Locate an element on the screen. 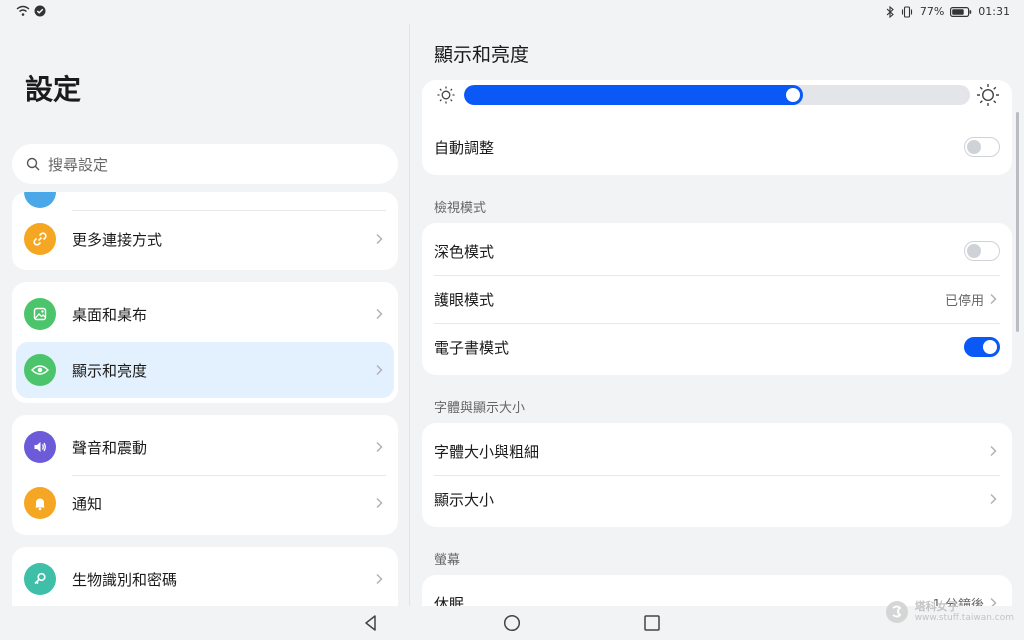  ebook-mode-toggle is located at coordinates (982, 347).